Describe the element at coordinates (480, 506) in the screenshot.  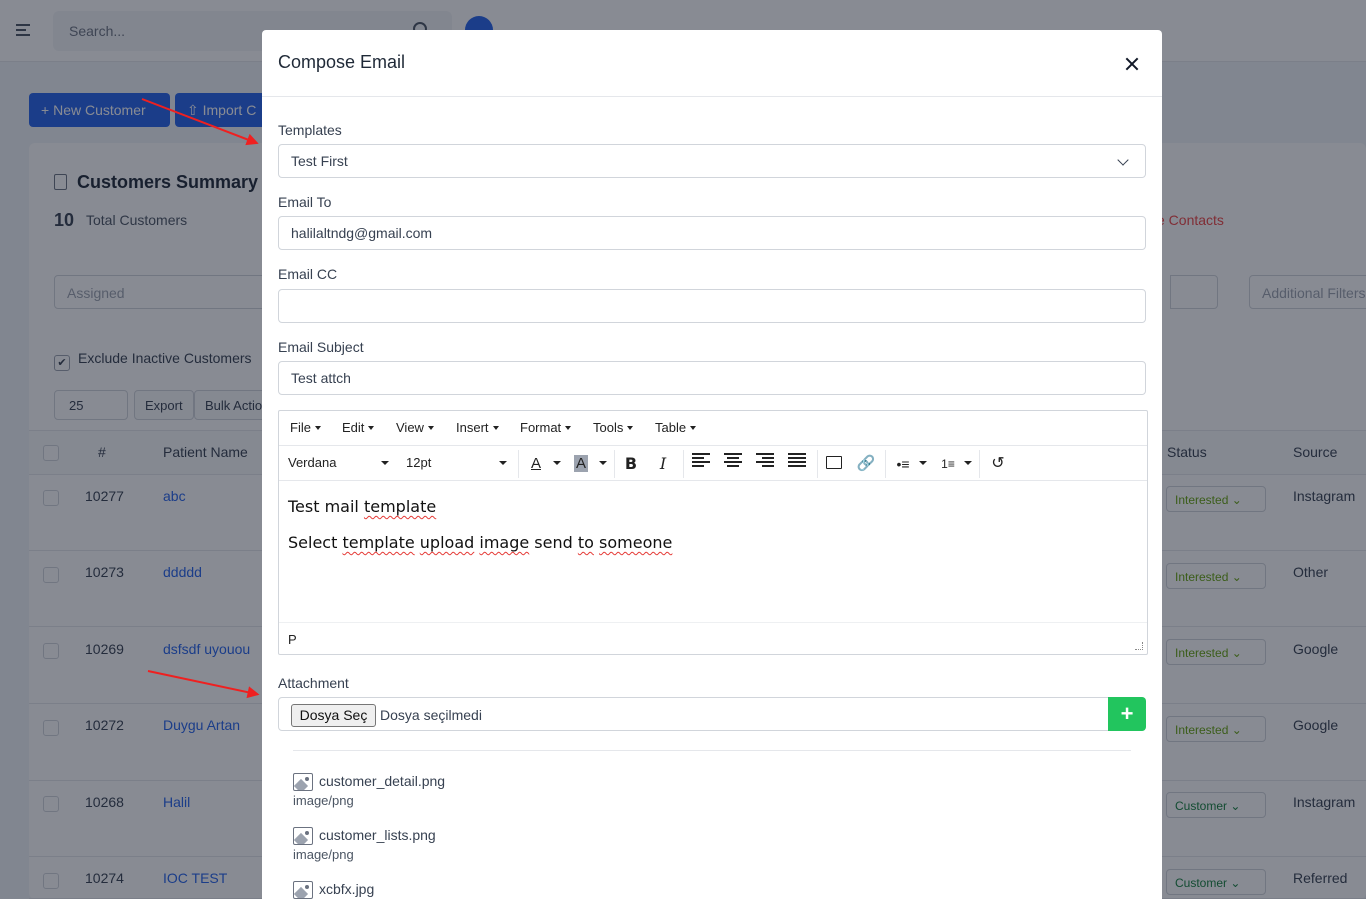
I see `editor-paragraph: Test mail template` at that location.